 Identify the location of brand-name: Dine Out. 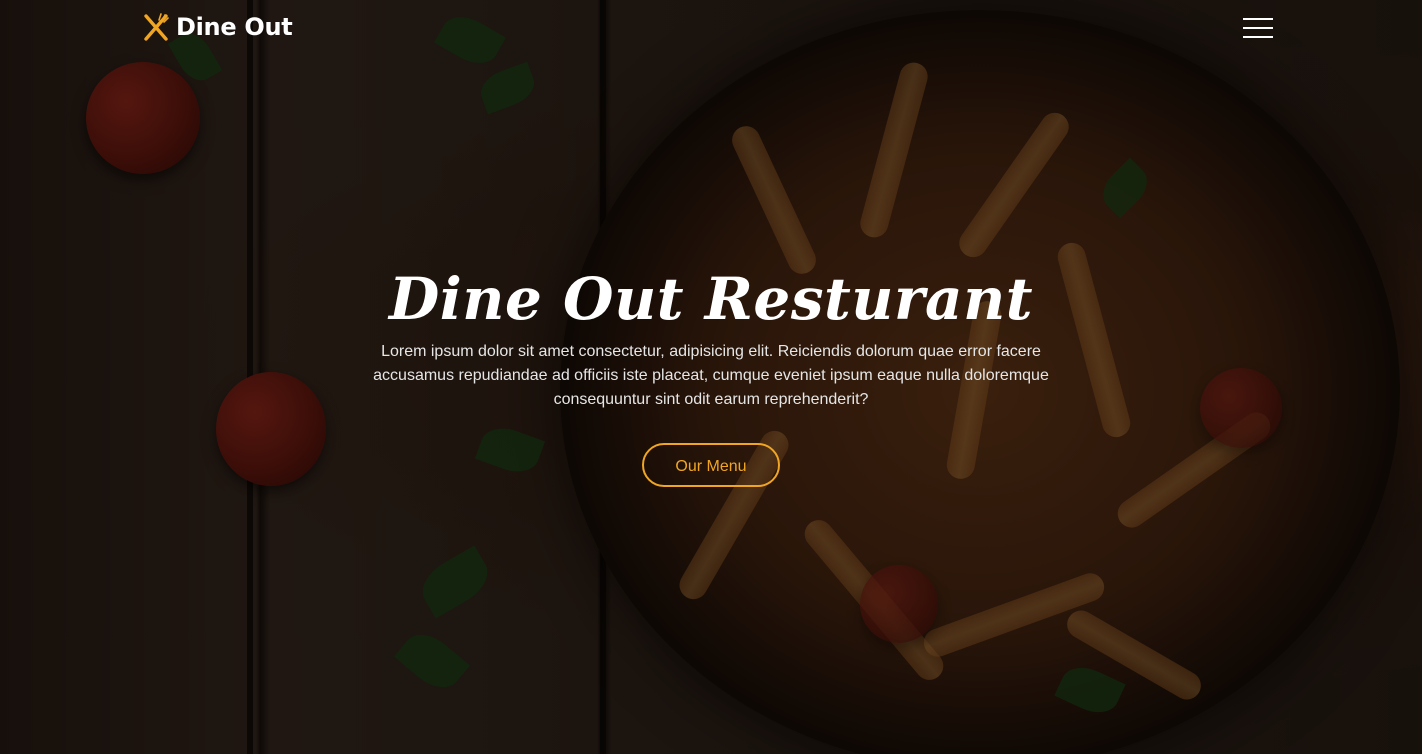
(234, 27).